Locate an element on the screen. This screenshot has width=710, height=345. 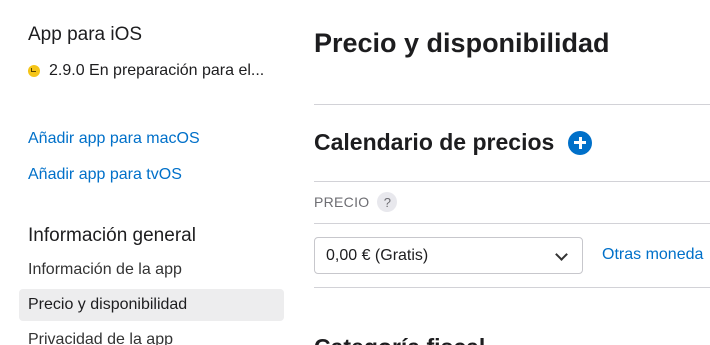
price-column-header: PRECIO ? is located at coordinates (356, 202).